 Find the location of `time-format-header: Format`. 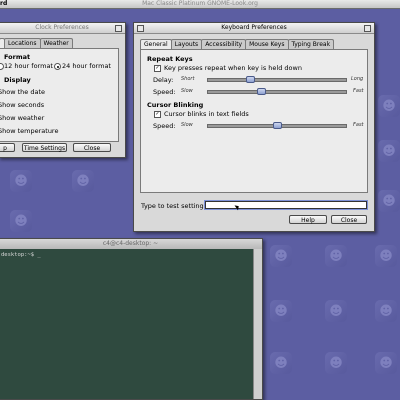

time-format-header: Format is located at coordinates (17, 57).